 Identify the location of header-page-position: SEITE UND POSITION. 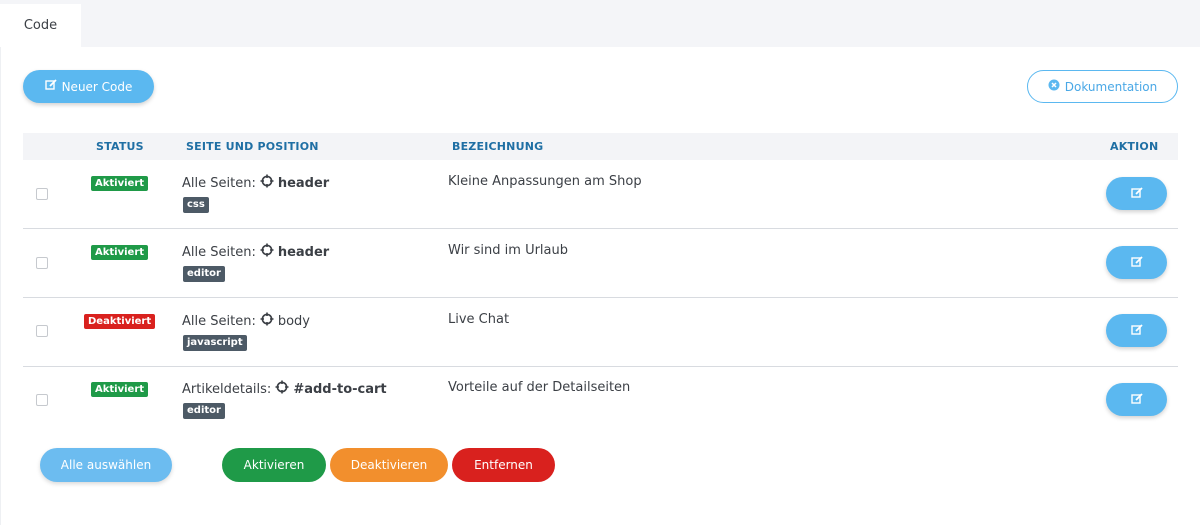
(252, 146).